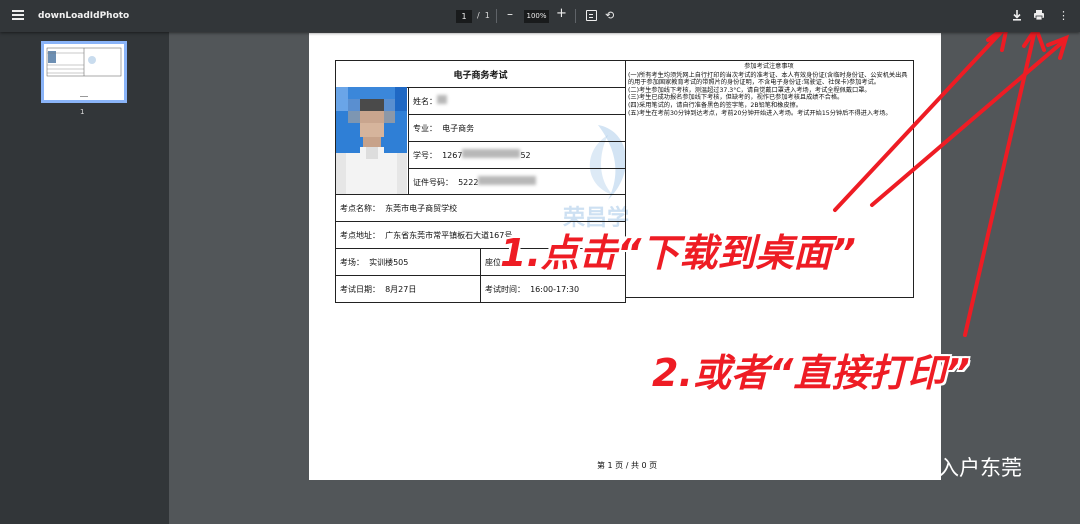 The height and width of the screenshot is (524, 1080). Describe the element at coordinates (591, 15) in the screenshot. I see `fit-page-icon` at that location.